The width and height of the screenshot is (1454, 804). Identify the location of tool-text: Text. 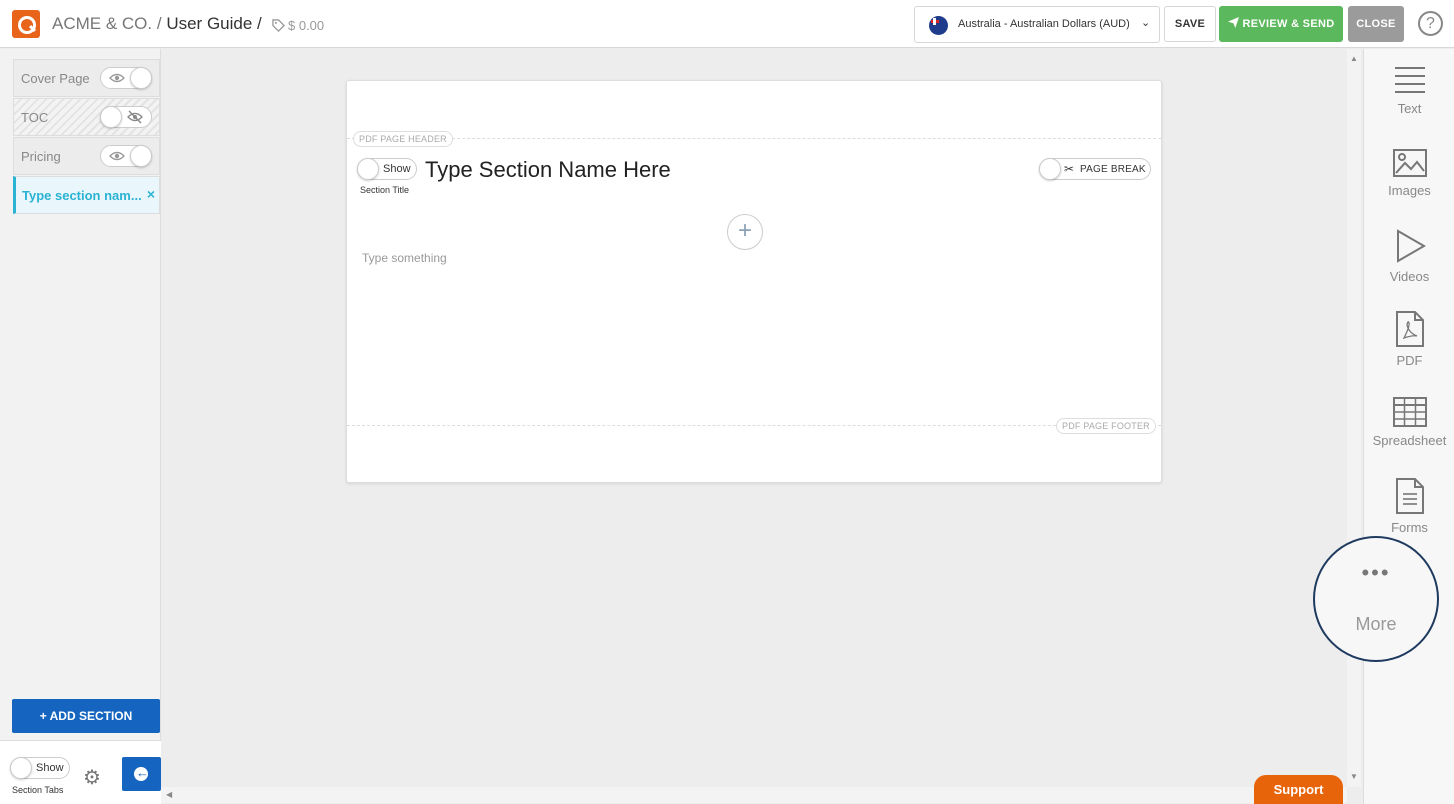
(1409, 90).